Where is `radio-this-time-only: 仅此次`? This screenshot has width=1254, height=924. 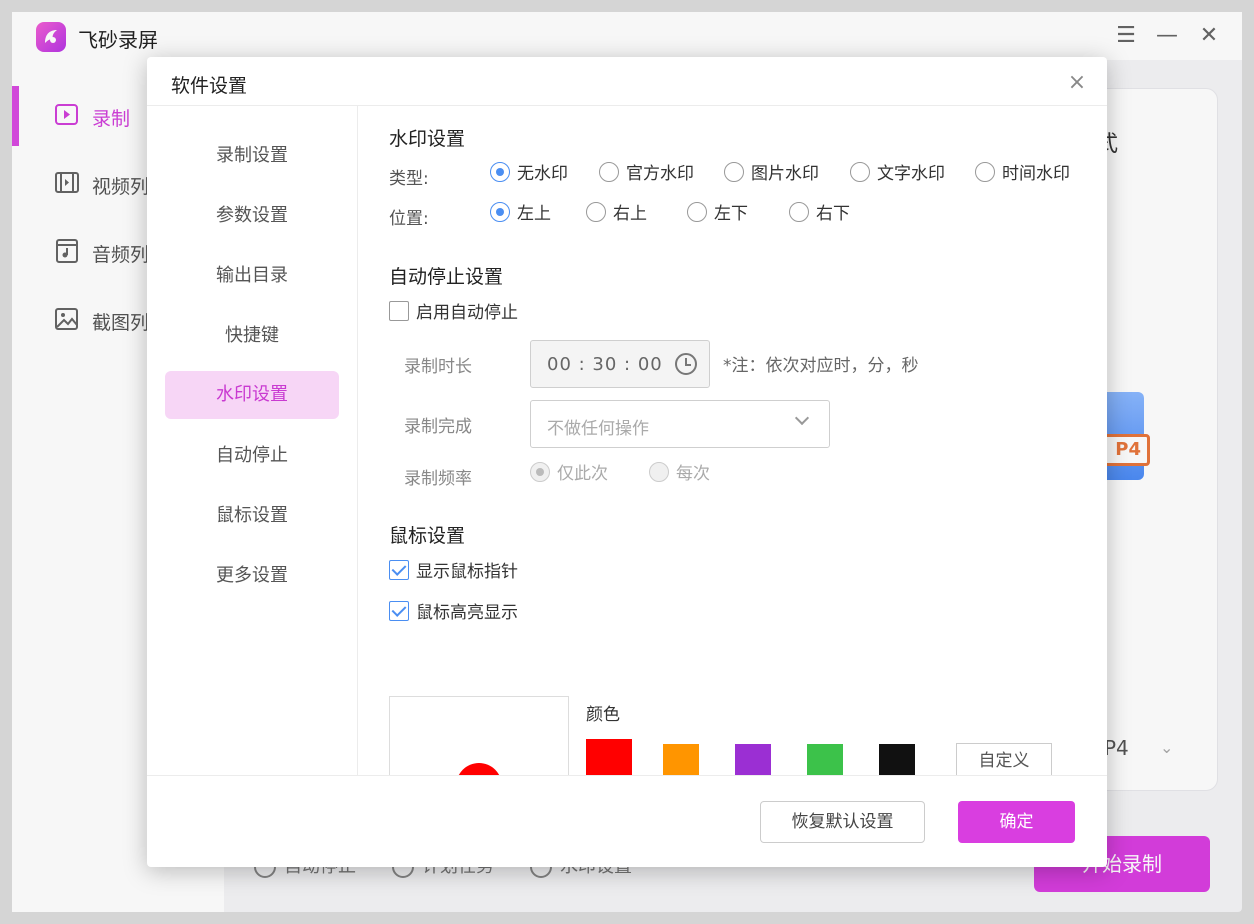 radio-this-time-only: 仅此次 is located at coordinates (569, 474).